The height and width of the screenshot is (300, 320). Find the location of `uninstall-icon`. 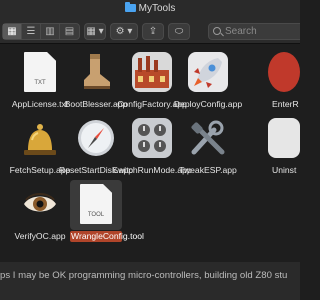

uninstall-icon is located at coordinates (284, 138).